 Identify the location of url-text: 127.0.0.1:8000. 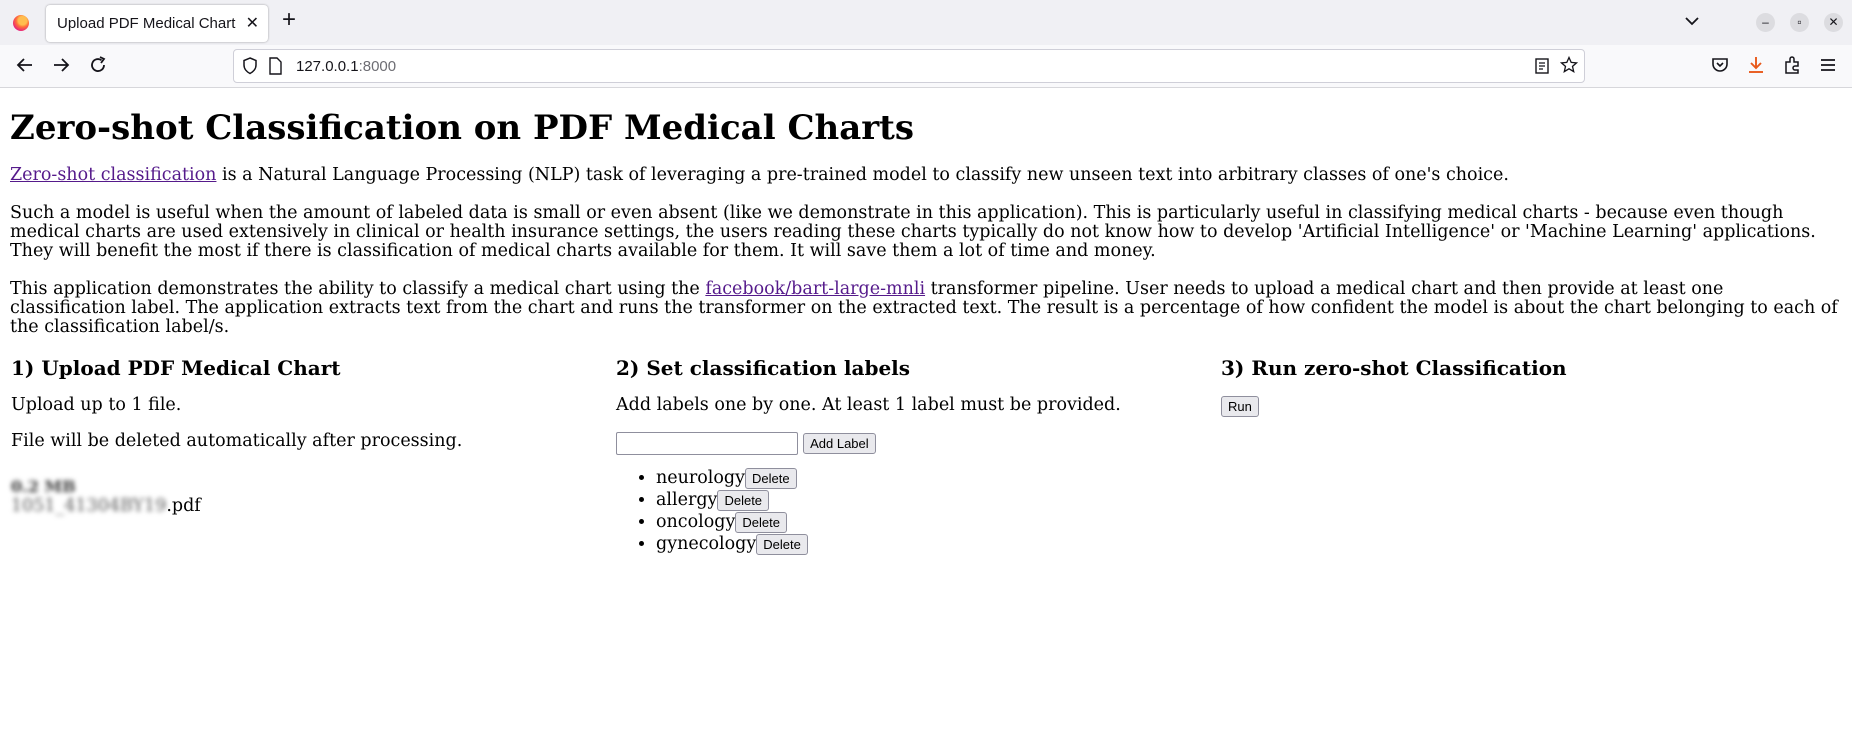
(346, 66).